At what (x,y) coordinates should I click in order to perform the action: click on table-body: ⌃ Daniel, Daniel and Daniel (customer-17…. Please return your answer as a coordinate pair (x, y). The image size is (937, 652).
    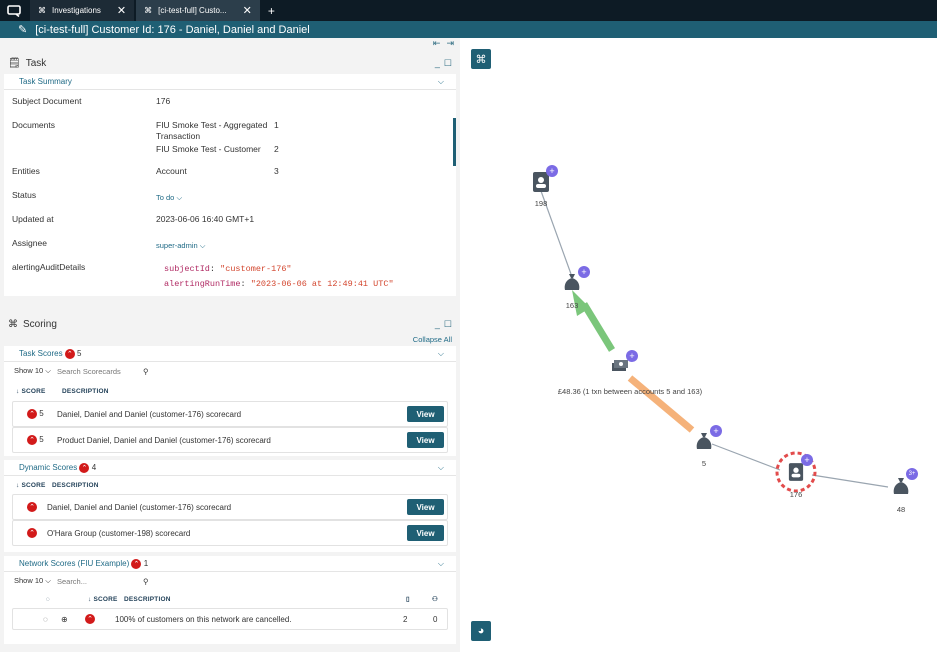
    Looking at the image, I should click on (230, 520).